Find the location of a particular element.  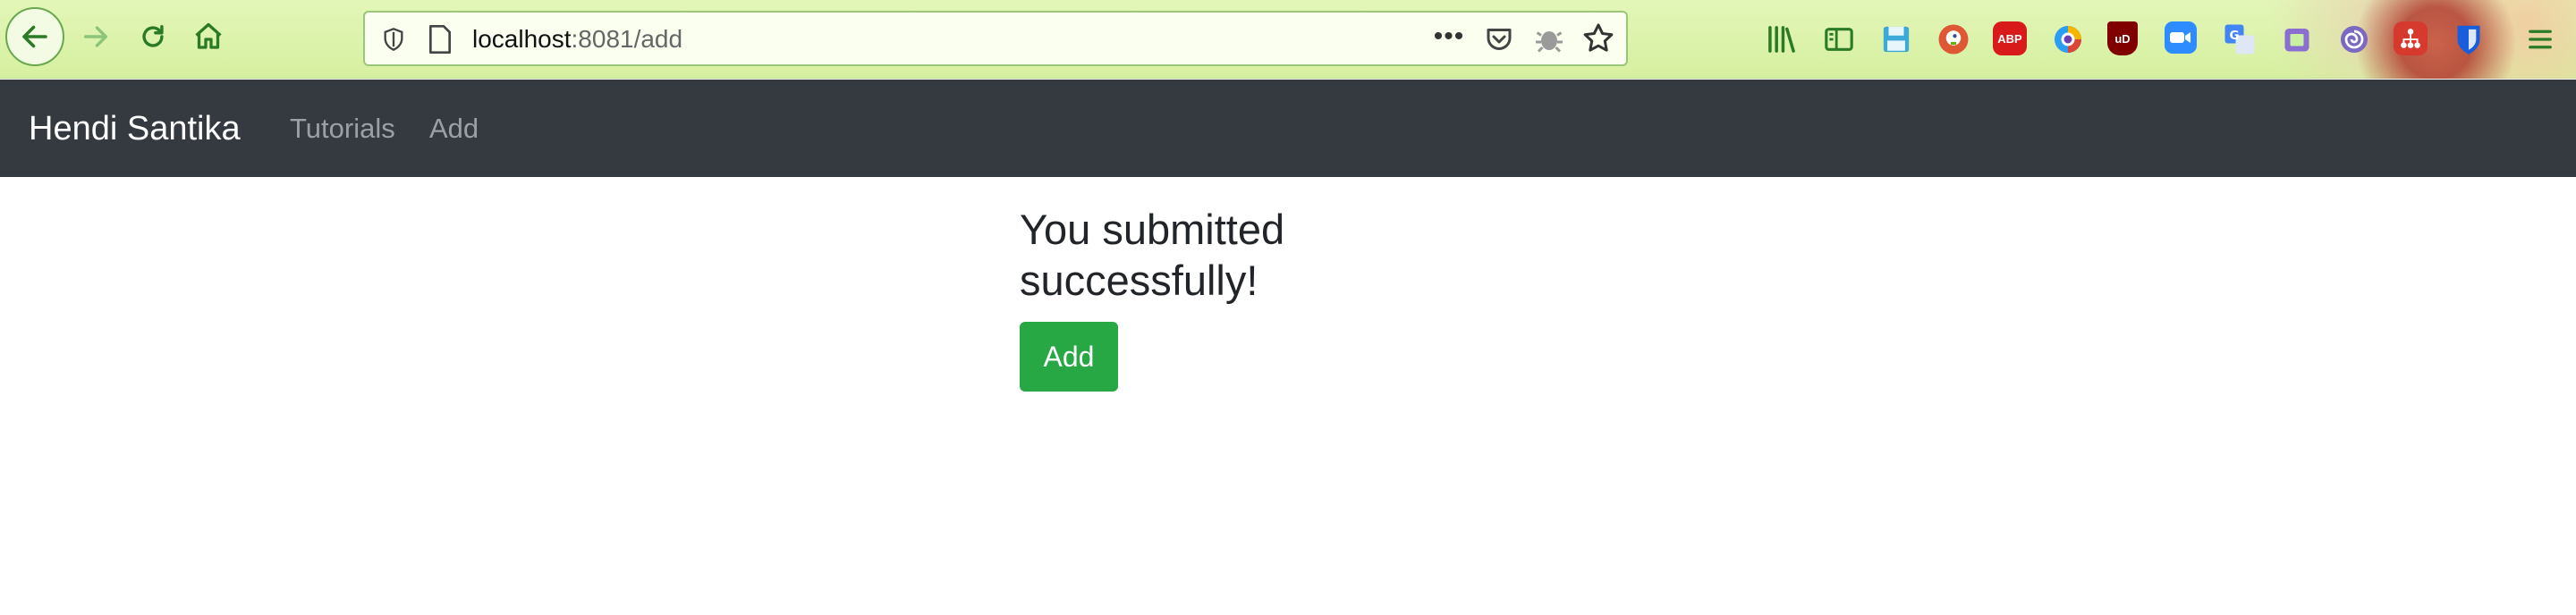

sidebar-icon is located at coordinates (1839, 39).